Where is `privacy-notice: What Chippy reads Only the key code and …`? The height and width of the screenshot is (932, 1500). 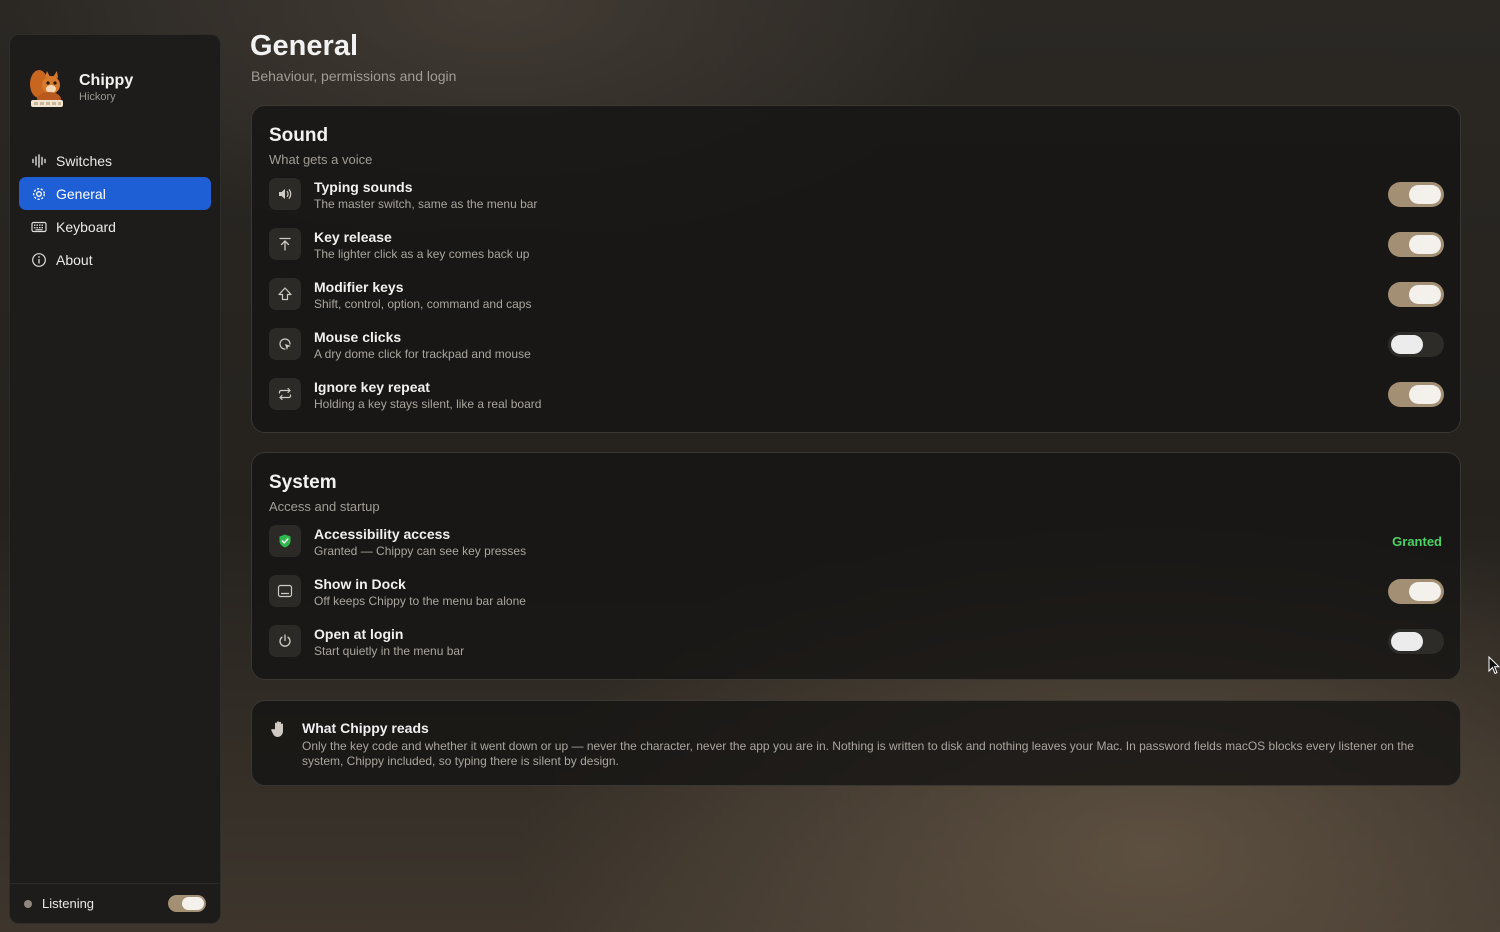 privacy-notice: What Chippy reads Only the key code and … is located at coordinates (856, 743).